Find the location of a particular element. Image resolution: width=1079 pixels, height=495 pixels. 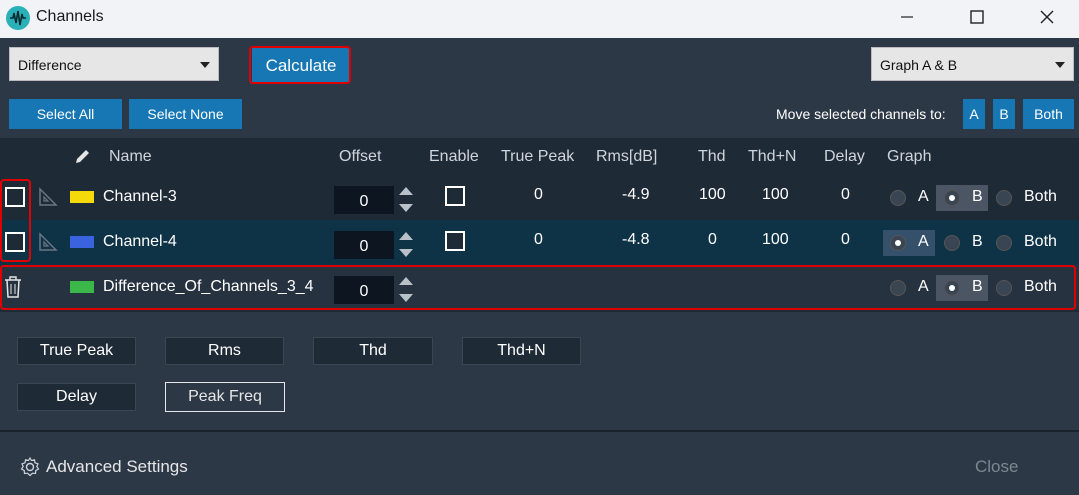

rms-stat-button: Rms is located at coordinates (224, 351).